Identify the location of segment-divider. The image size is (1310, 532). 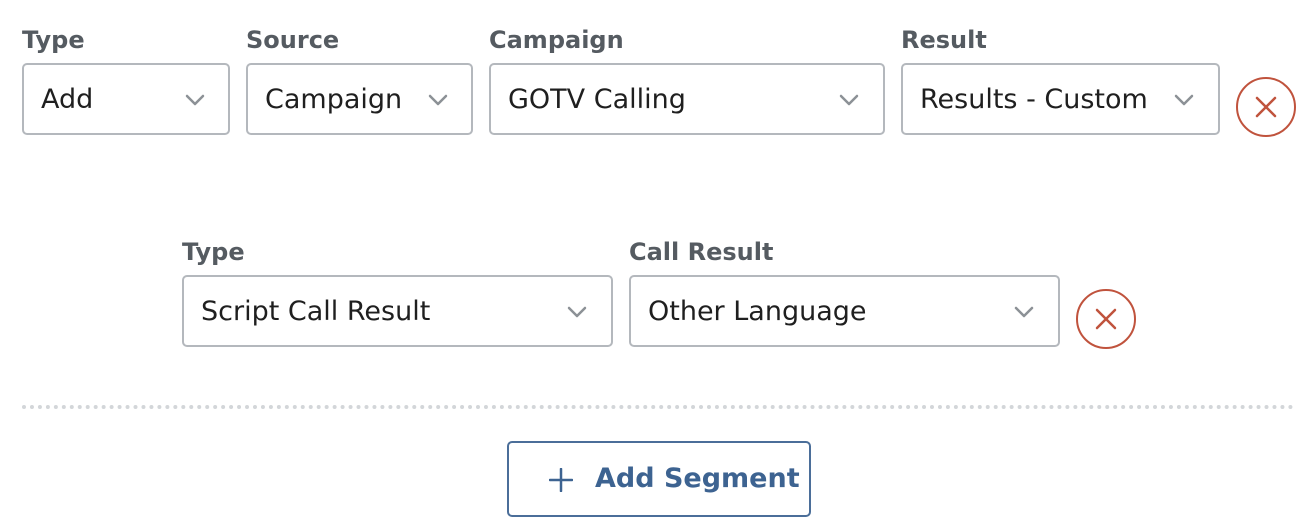
(658, 407).